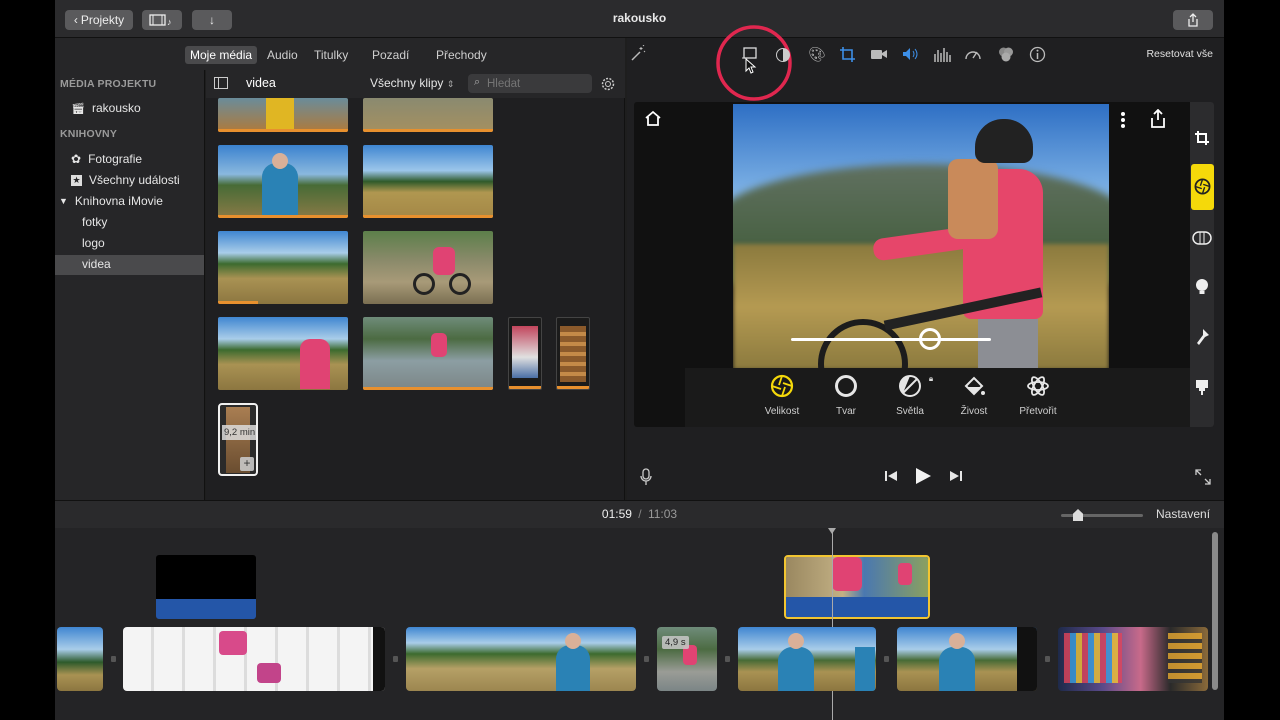  What do you see at coordinates (76, 180) in the screenshot?
I see `star-icon: ★` at bounding box center [76, 180].